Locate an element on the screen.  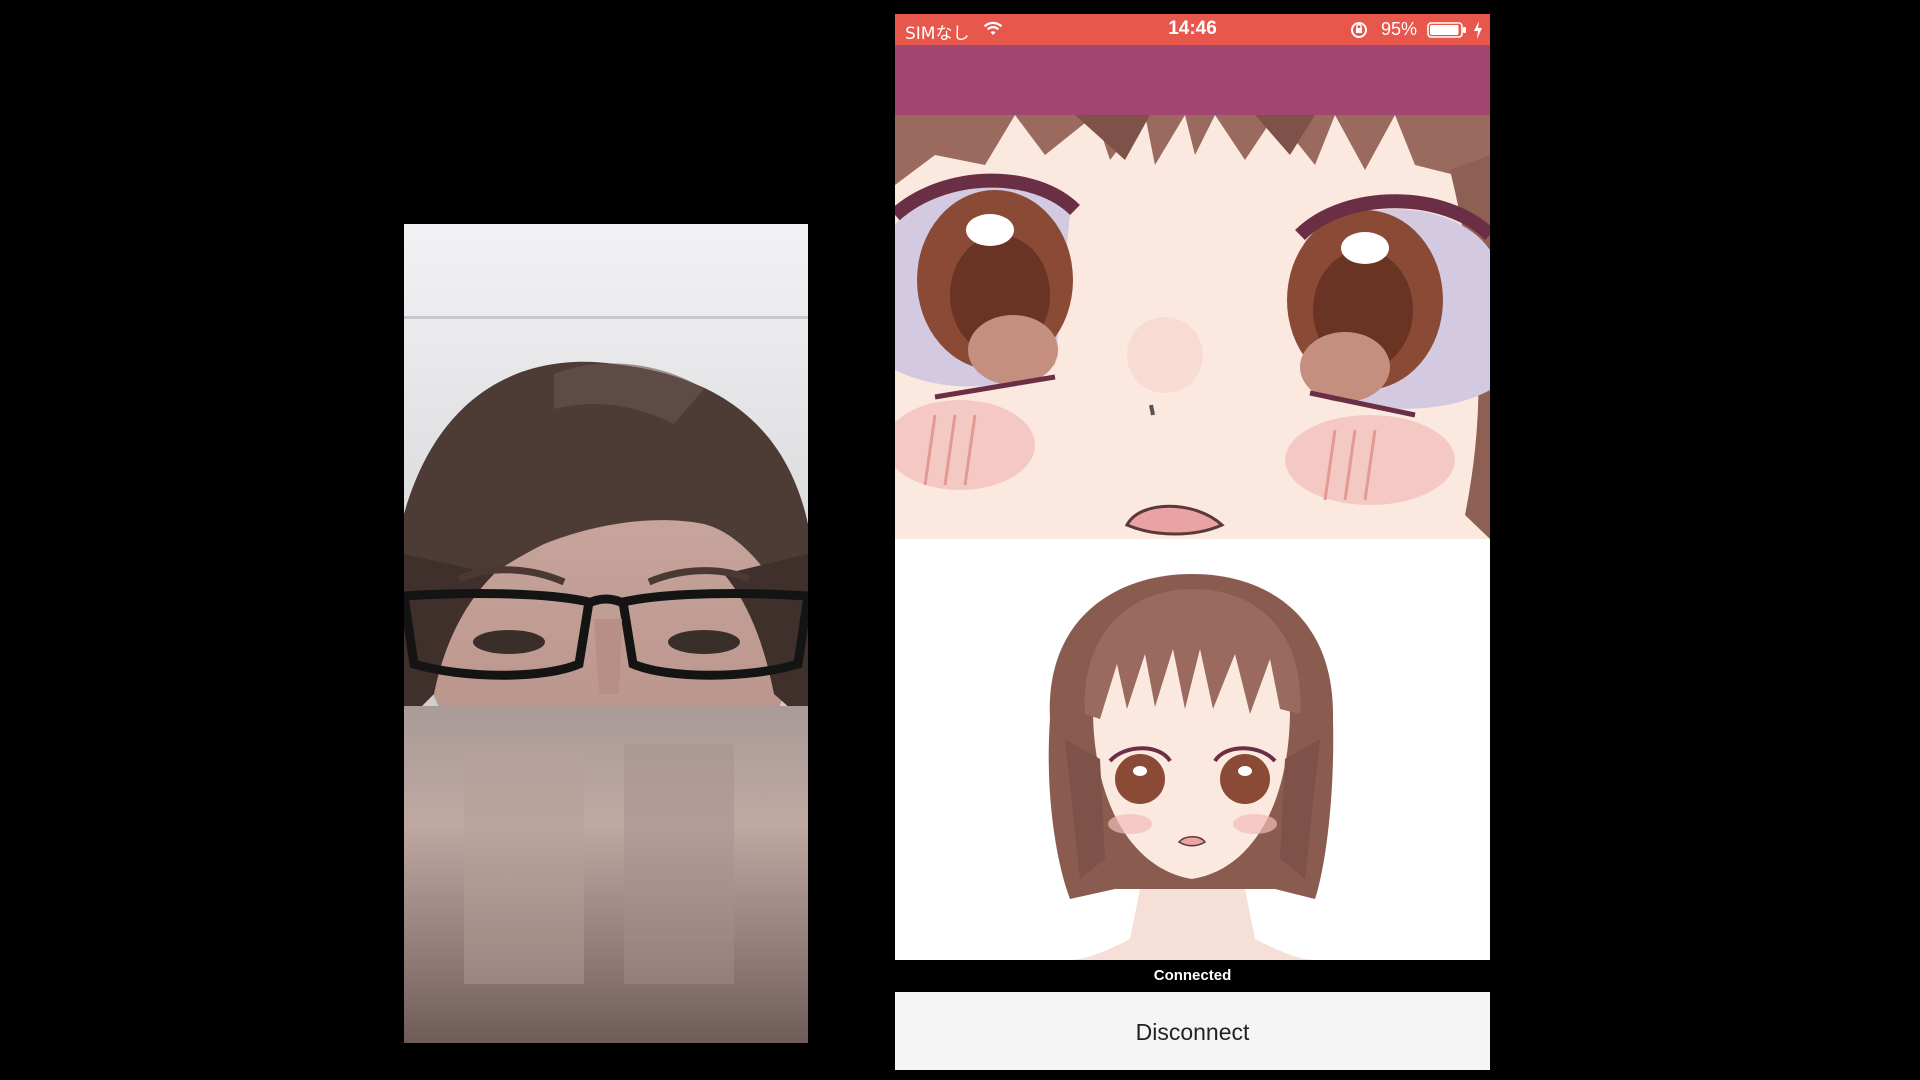
avatar-face-closeup is located at coordinates (1192, 327).